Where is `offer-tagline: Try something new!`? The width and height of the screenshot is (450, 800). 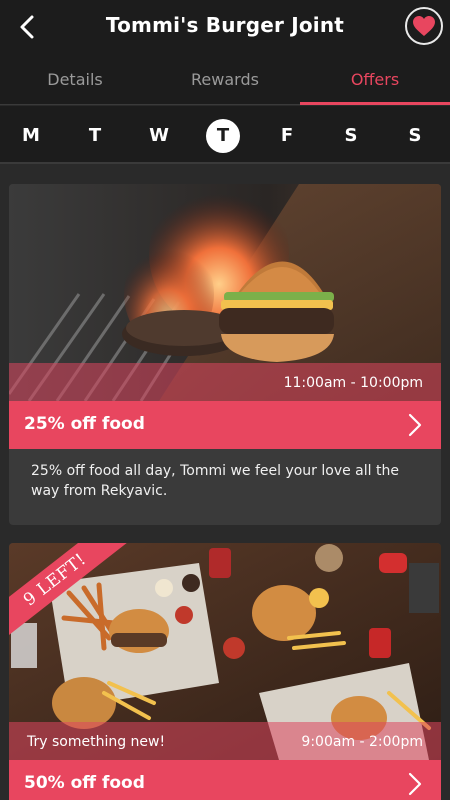 offer-tagline: Try something new! is located at coordinates (96, 742).